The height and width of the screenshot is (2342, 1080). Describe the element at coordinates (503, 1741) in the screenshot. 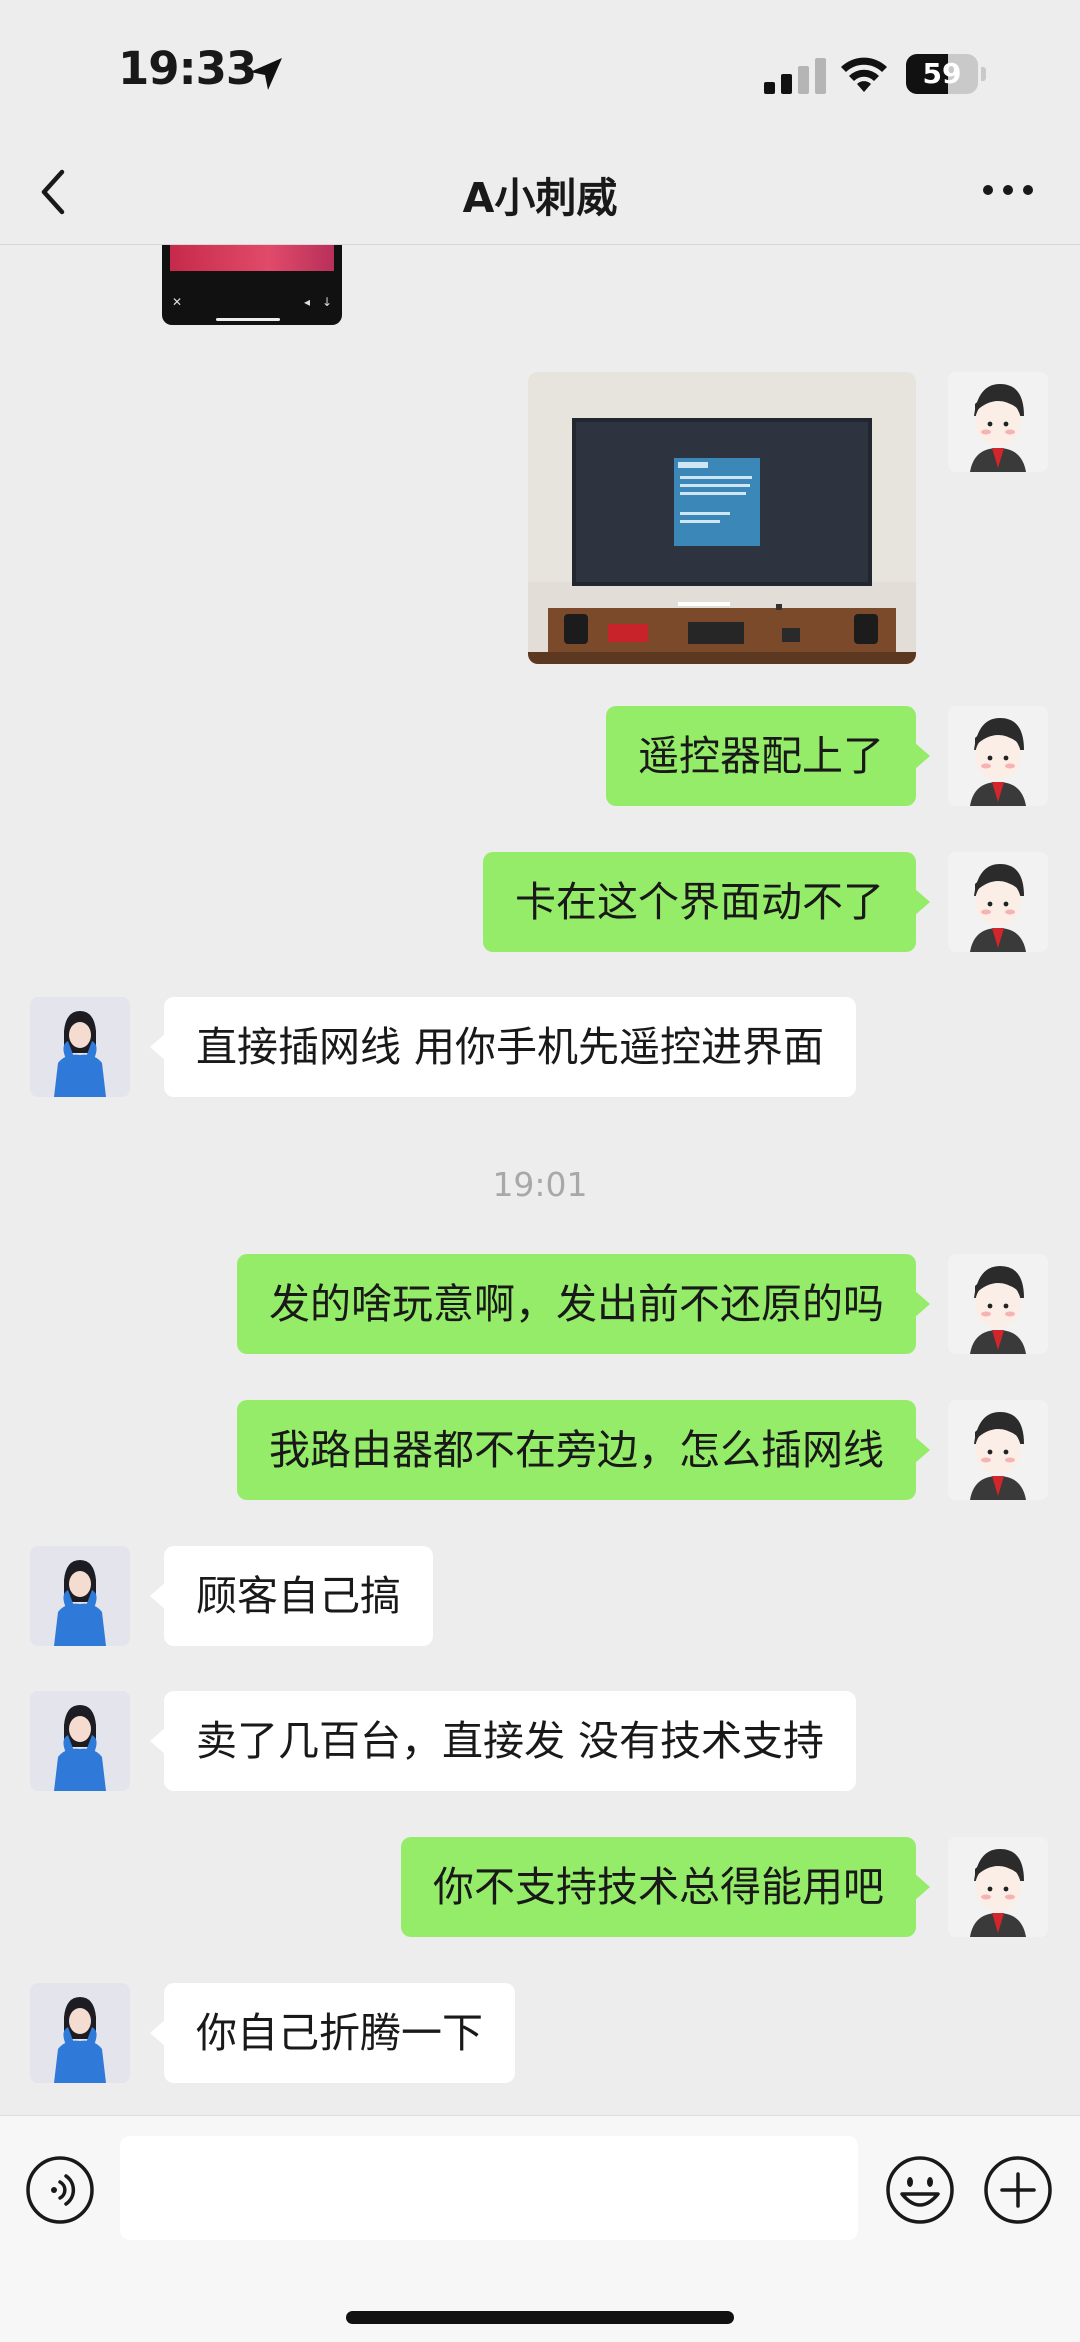

I see `received-message-bubble: 卖了几百台，直接发 没有技术支持` at that location.